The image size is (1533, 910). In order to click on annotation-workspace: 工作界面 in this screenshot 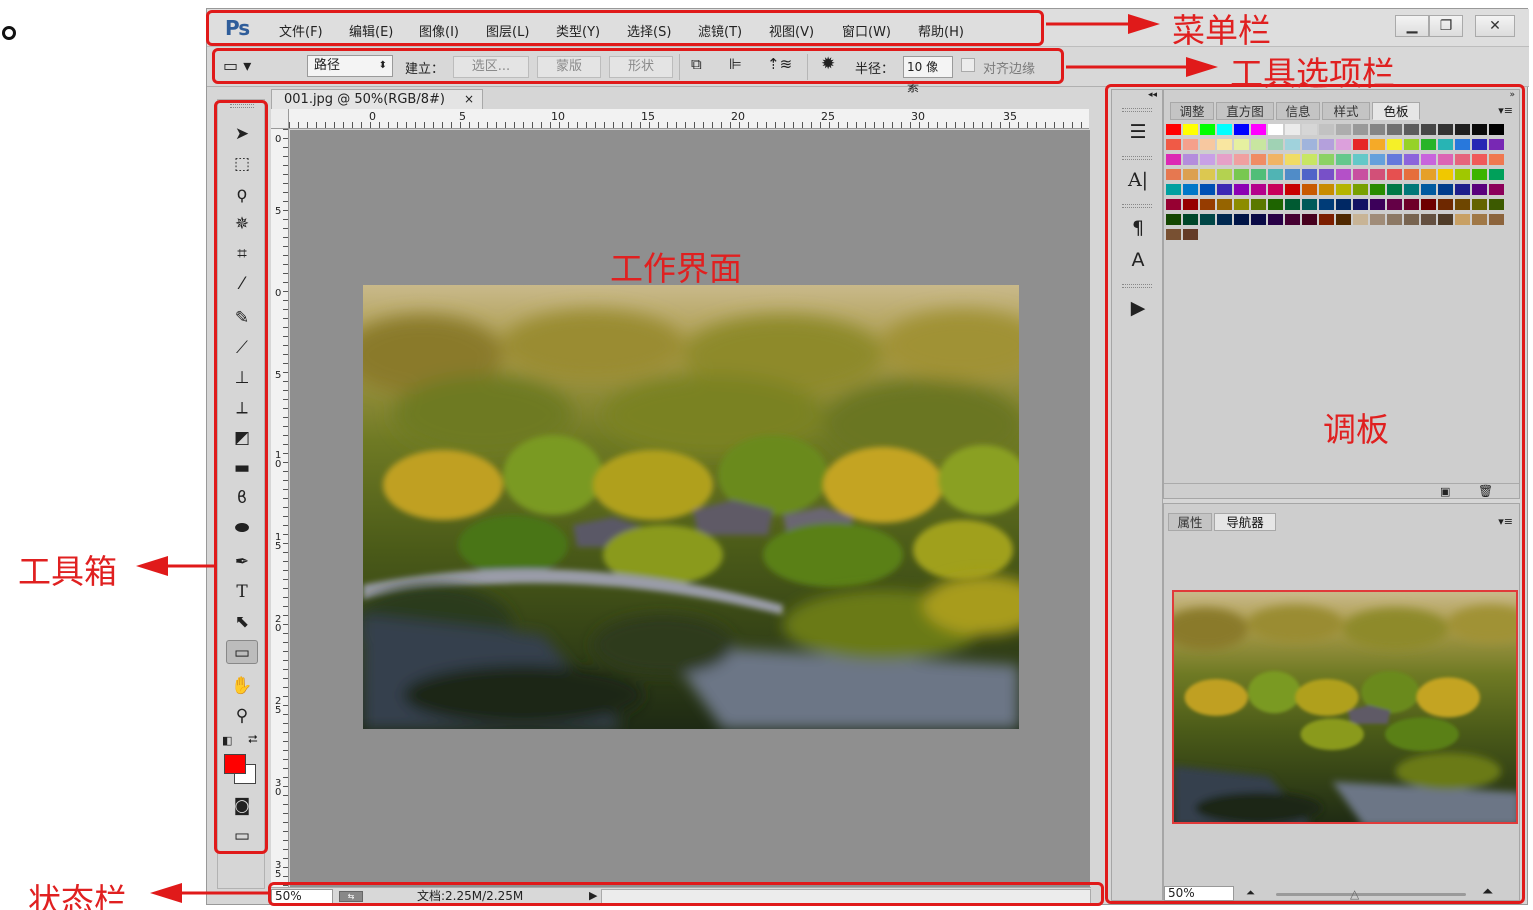, I will do `click(676, 268)`.